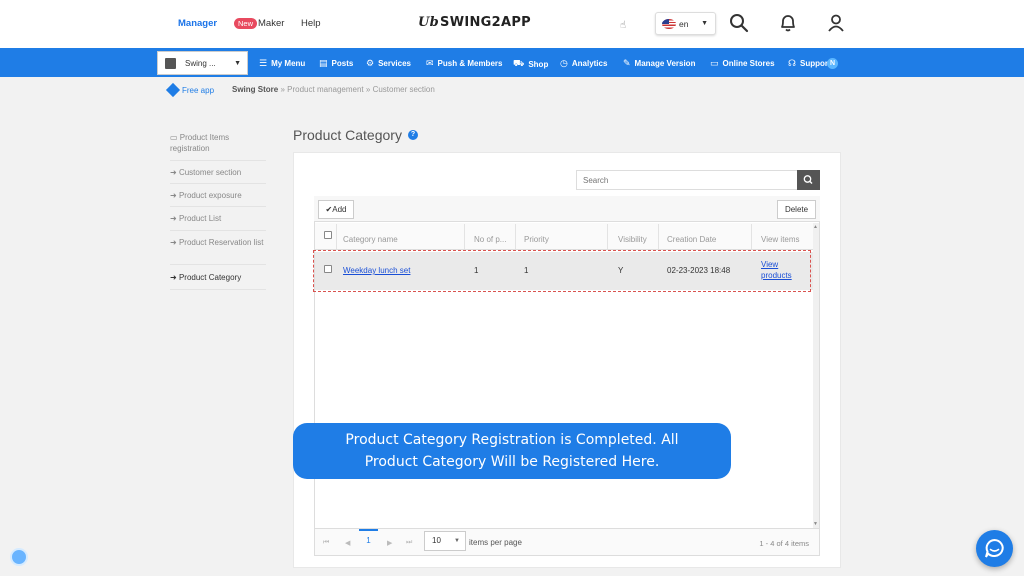 The image size is (1024, 576). I want to click on menu-my-menu: ☰ My Menu, so click(282, 63).